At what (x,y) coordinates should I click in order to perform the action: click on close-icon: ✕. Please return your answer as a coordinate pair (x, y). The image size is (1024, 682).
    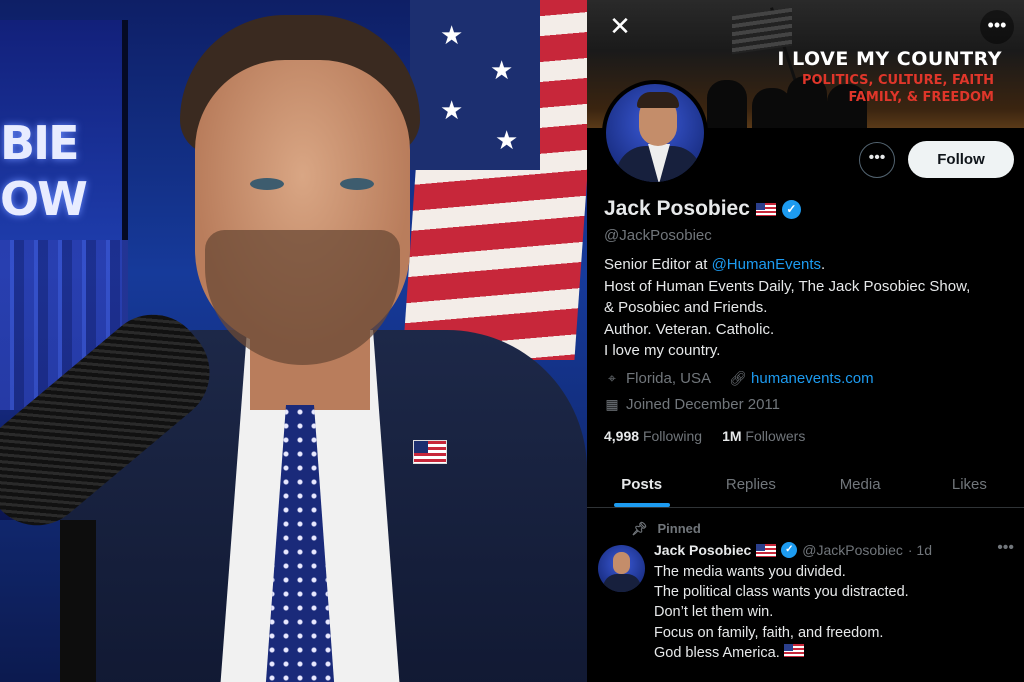
    Looking at the image, I should click on (620, 27).